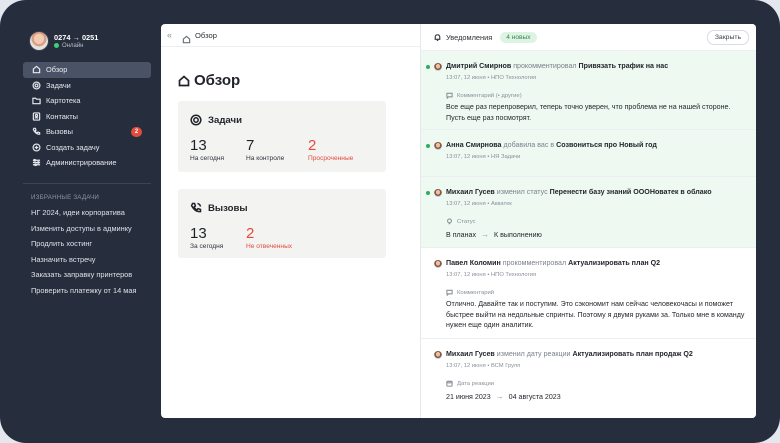  Describe the element at coordinates (269, 238) in the screenshot. I see `calls-missed-stat: 2 Не отвеченных` at that location.